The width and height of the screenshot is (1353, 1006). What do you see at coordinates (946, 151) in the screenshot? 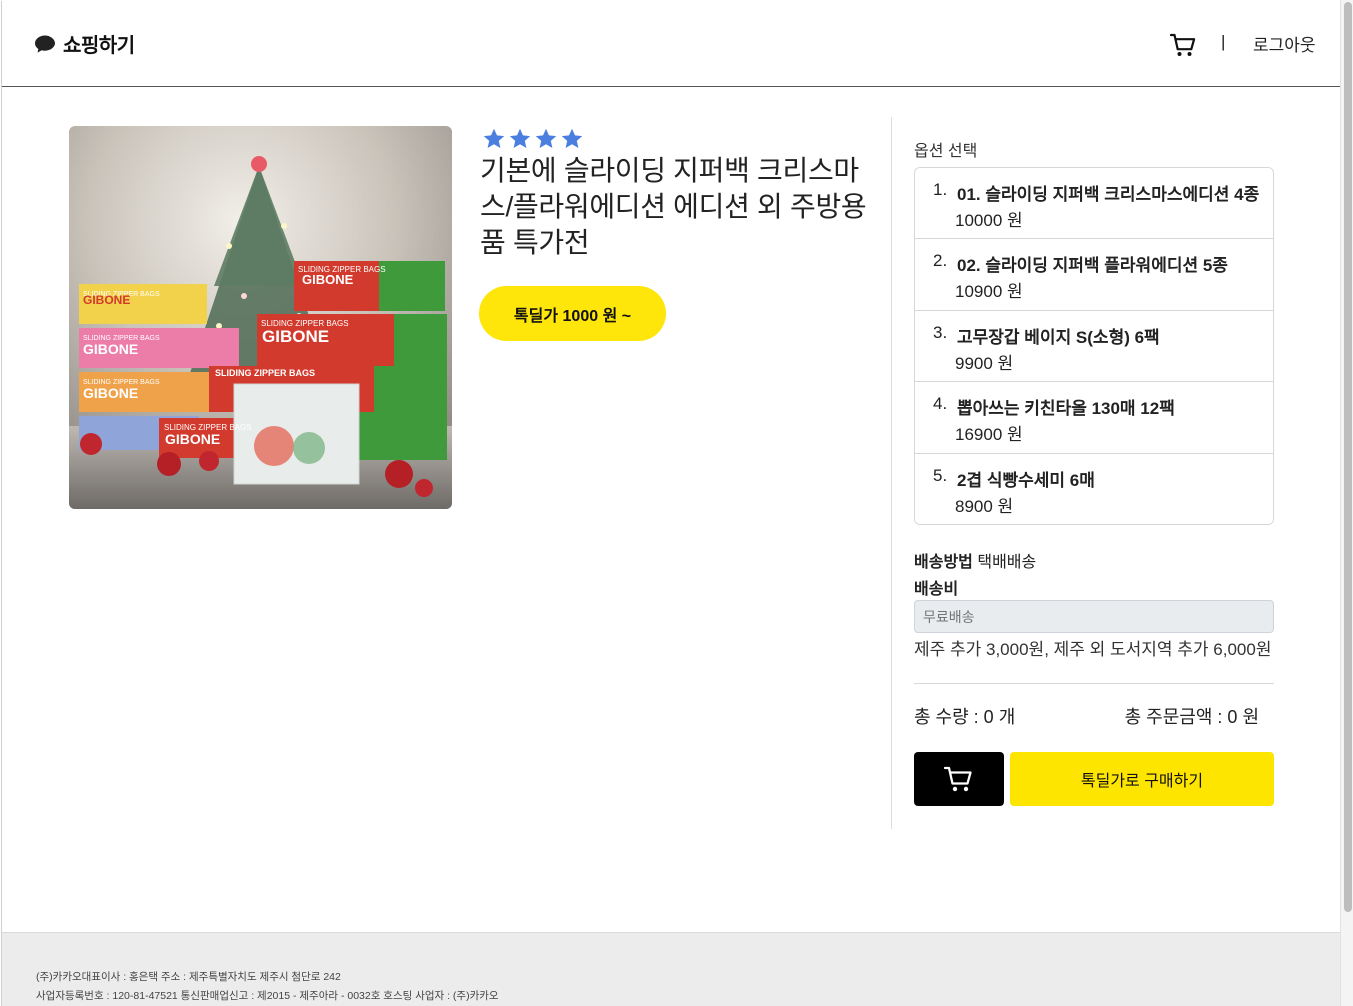
I see `option-heading: 옵션 선택` at bounding box center [946, 151].